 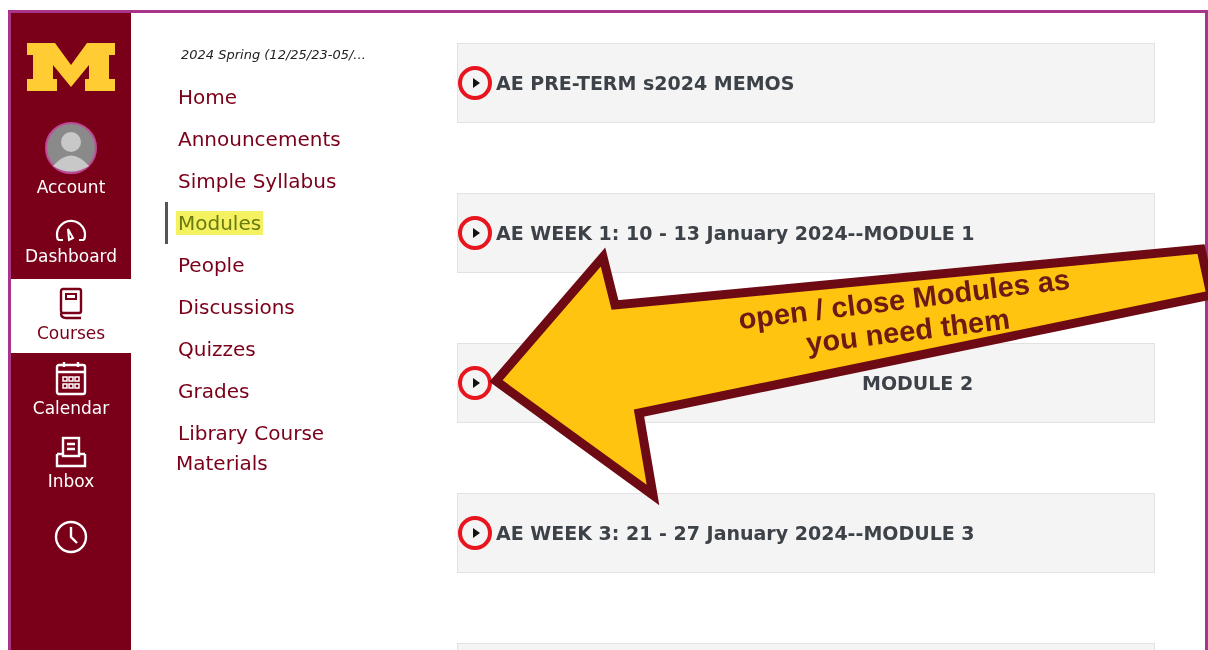 What do you see at coordinates (71, 148) in the screenshot?
I see `avatar-icon` at bounding box center [71, 148].